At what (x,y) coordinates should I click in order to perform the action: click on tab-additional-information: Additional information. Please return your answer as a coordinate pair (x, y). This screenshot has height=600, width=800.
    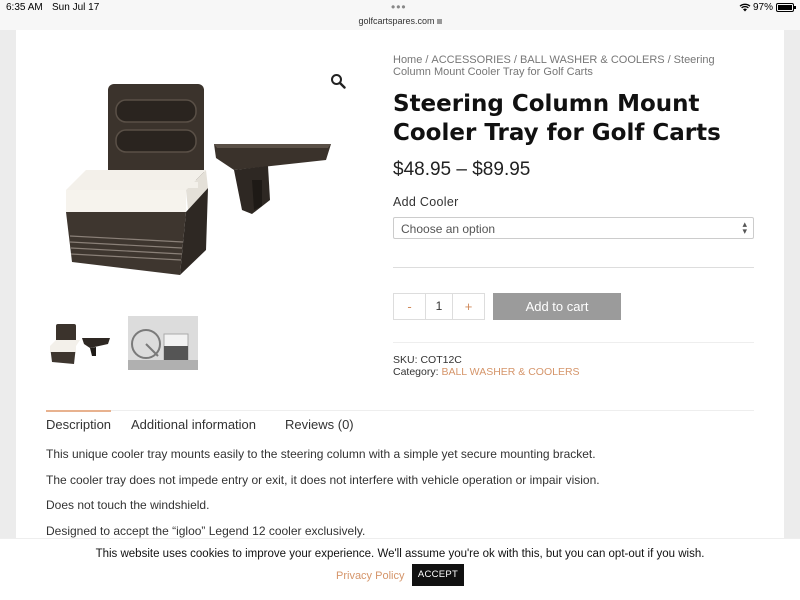
    Looking at the image, I should click on (193, 424).